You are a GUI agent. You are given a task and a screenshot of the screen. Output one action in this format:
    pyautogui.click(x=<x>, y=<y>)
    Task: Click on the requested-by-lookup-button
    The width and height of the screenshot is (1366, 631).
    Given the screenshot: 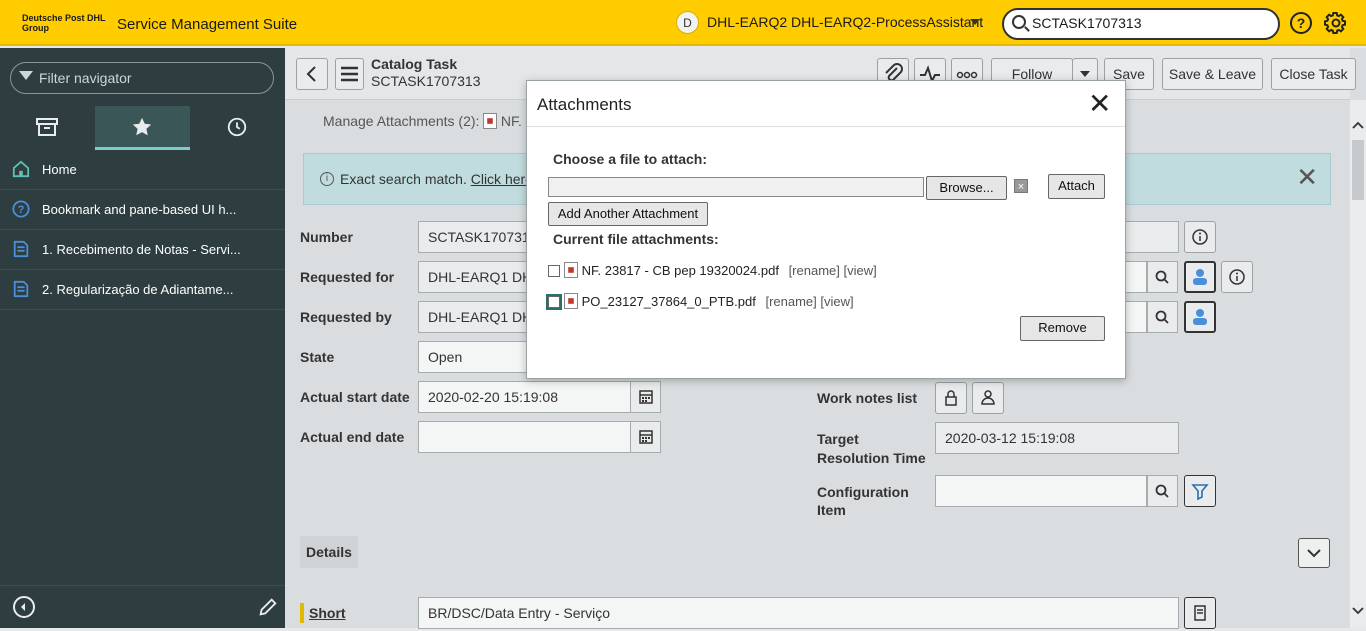 What is the action you would take?
    pyautogui.click(x=1162, y=317)
    